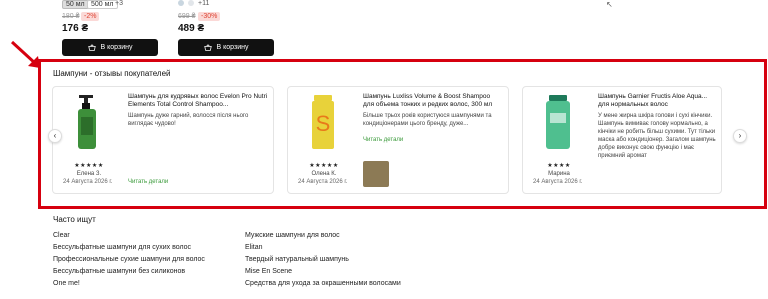  I want to click on search-link: Бессульфатные шампуни без силиконов, so click(119, 271).